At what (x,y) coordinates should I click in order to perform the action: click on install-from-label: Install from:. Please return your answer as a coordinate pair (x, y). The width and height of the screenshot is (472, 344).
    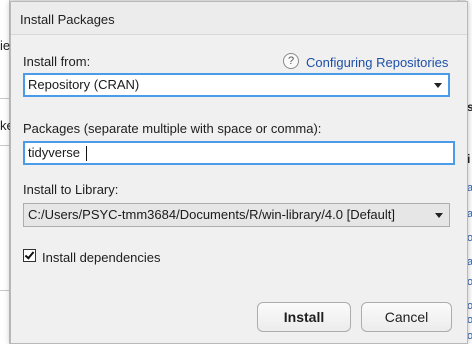
    Looking at the image, I should click on (57, 61).